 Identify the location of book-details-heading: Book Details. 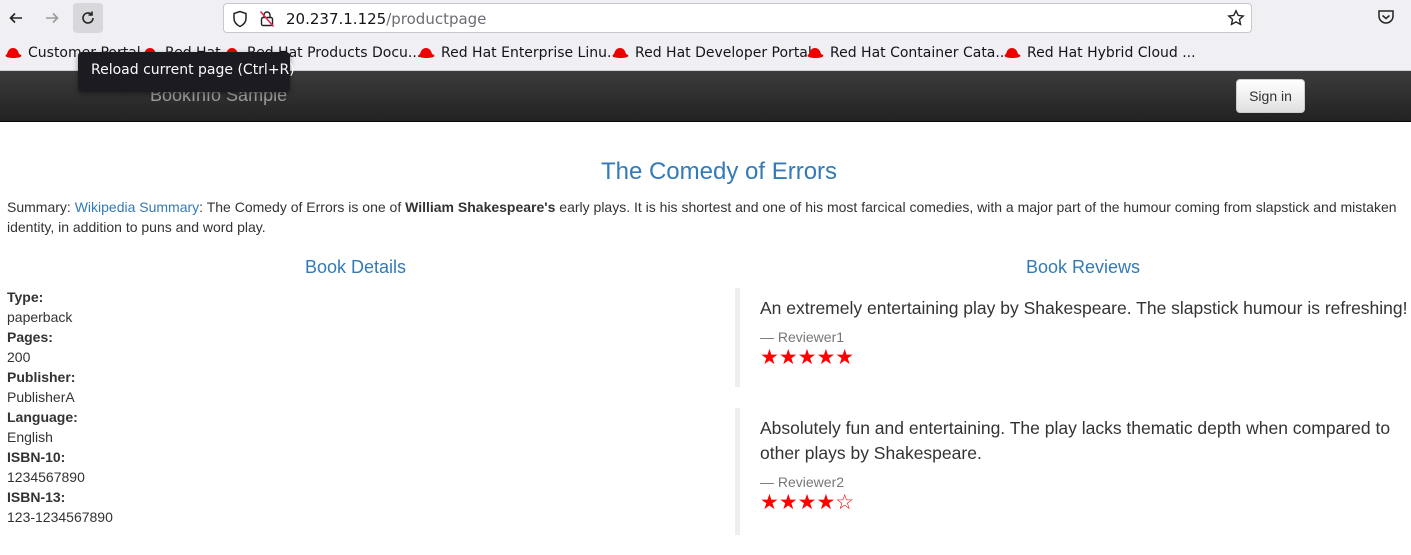
(355, 267).